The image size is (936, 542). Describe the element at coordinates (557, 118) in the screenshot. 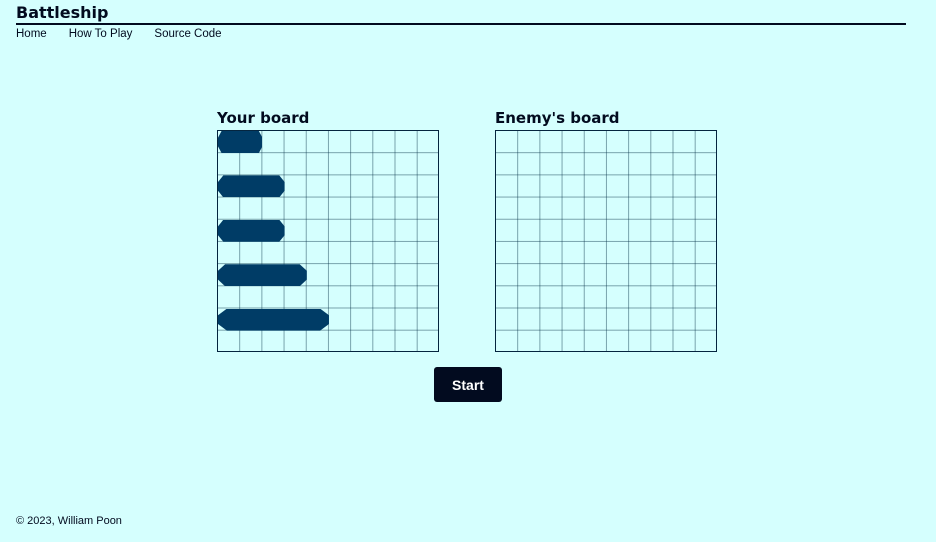

I see `enemy-board-title: Enemy's board` at that location.